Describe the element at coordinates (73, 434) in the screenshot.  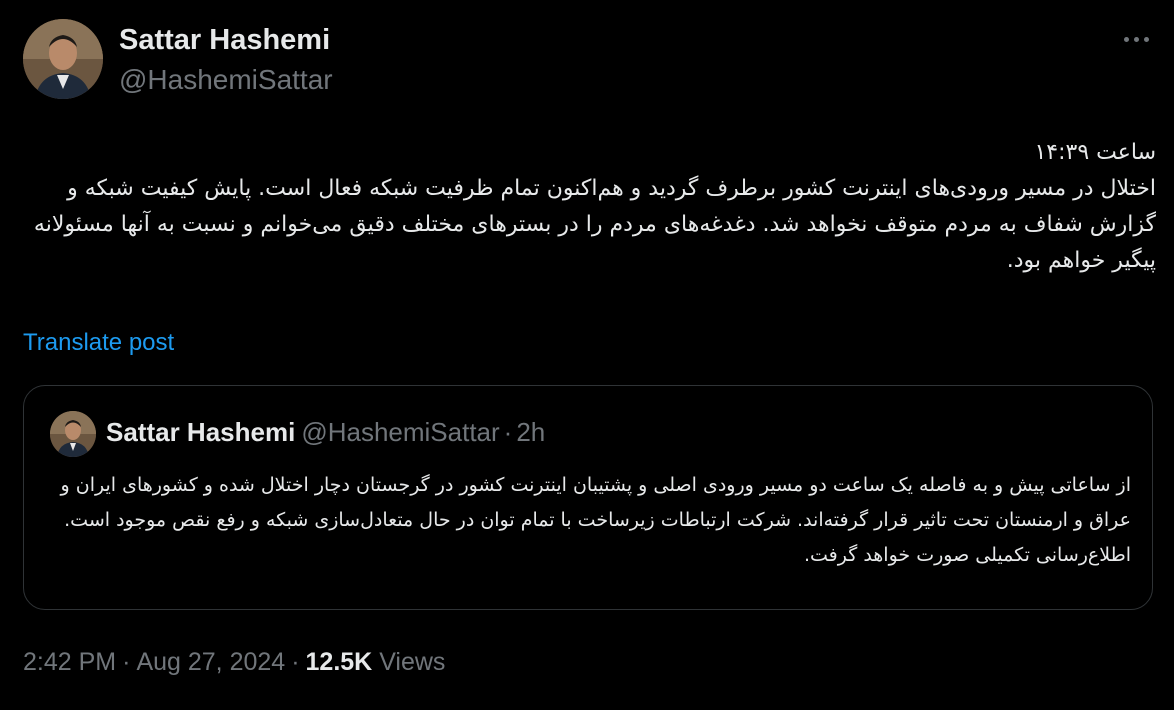
I see `quote-author-avatar` at that location.